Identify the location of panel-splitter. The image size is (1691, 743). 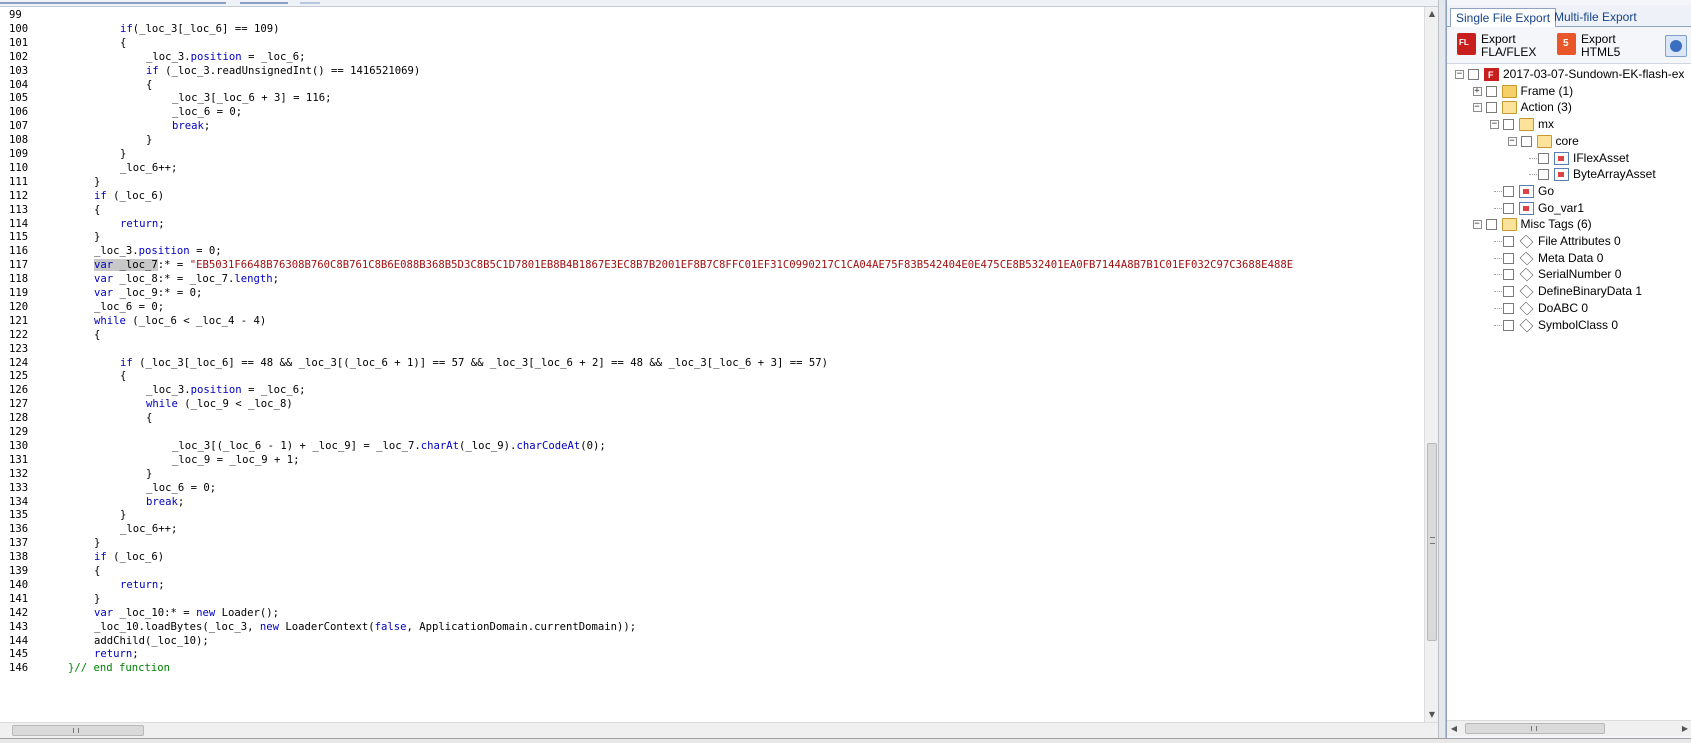
(1442, 369).